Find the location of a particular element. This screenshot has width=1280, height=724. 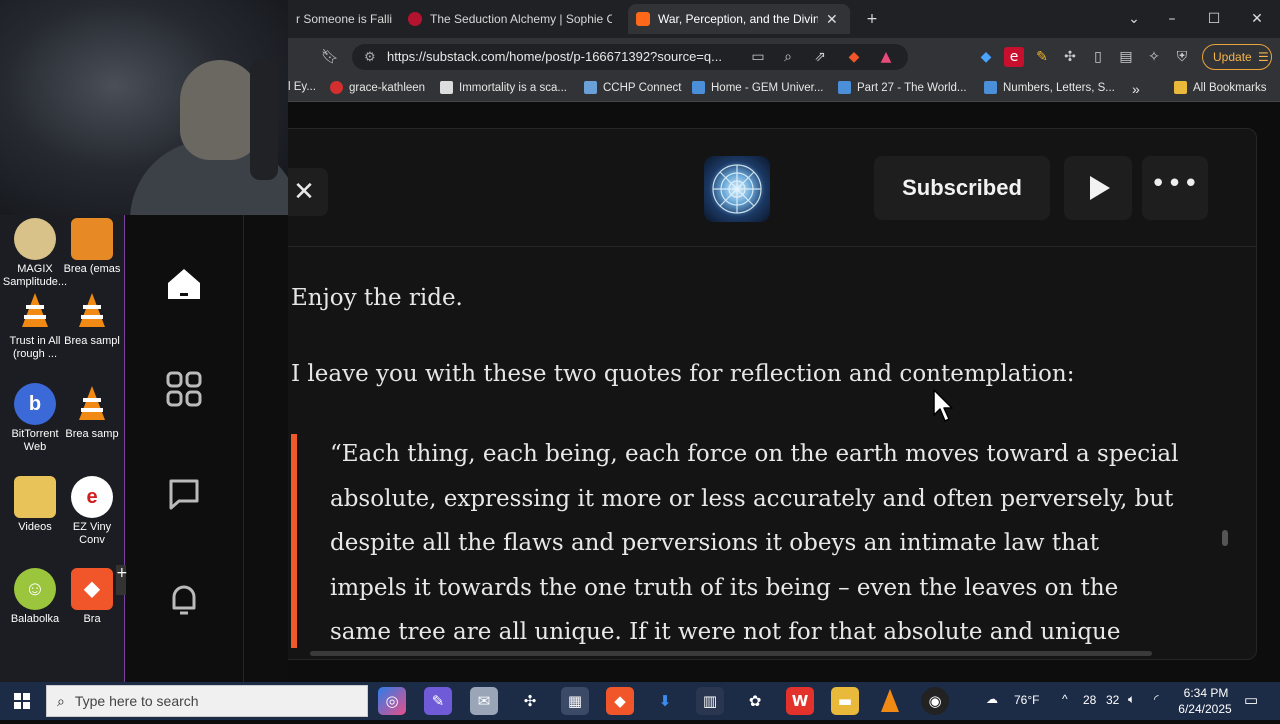

obs-icon: ◉ is located at coordinates (935, 701).